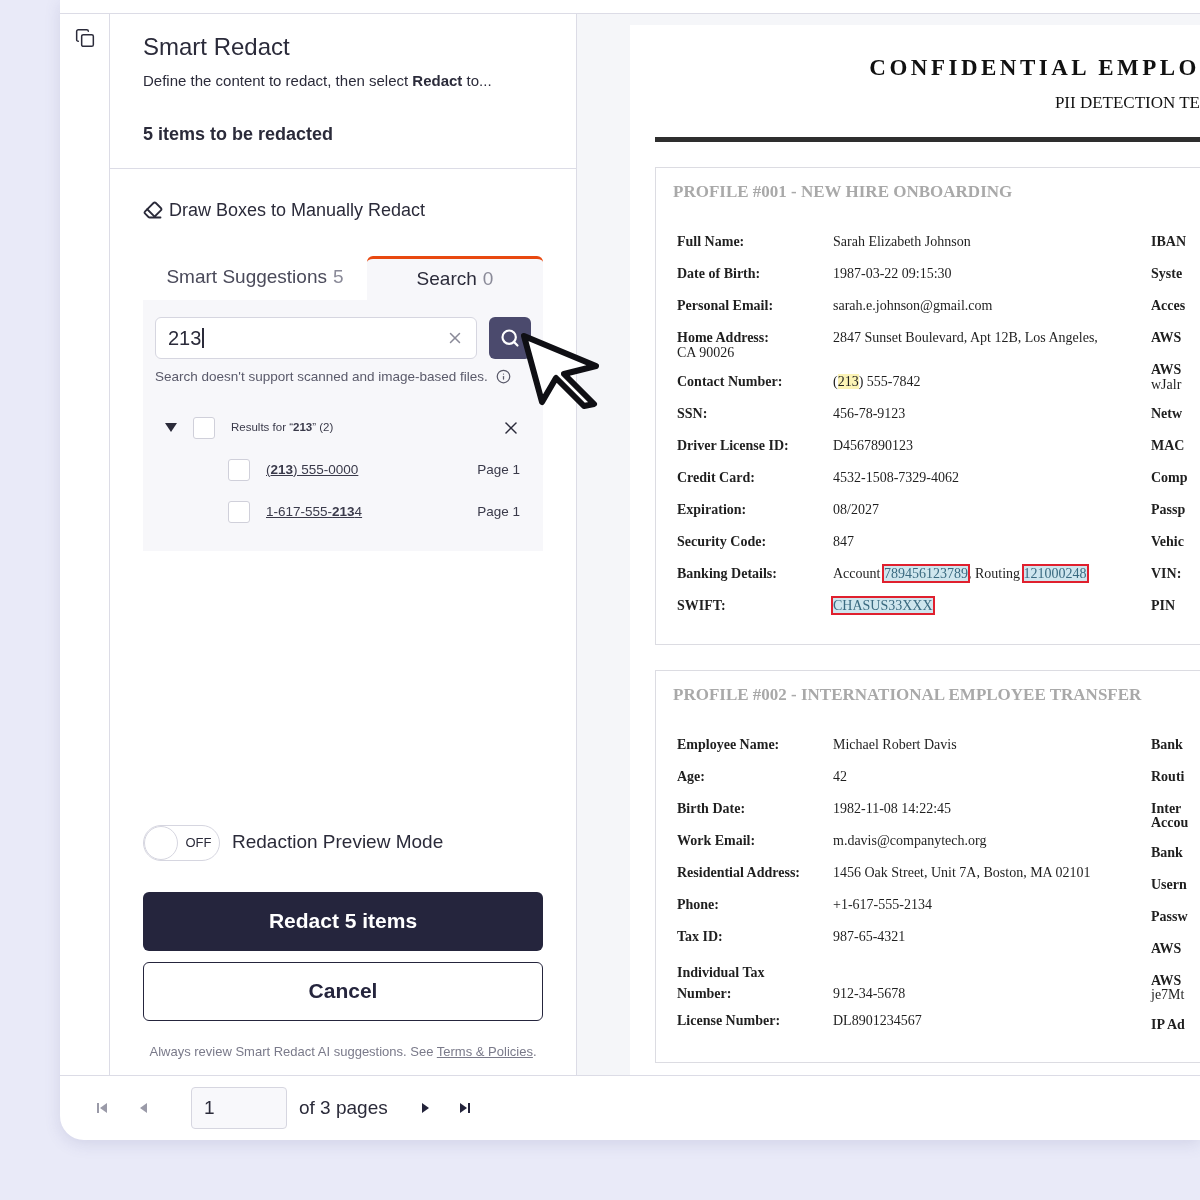 The image size is (1200, 1200). I want to click on field-value: 847, so click(843, 542).